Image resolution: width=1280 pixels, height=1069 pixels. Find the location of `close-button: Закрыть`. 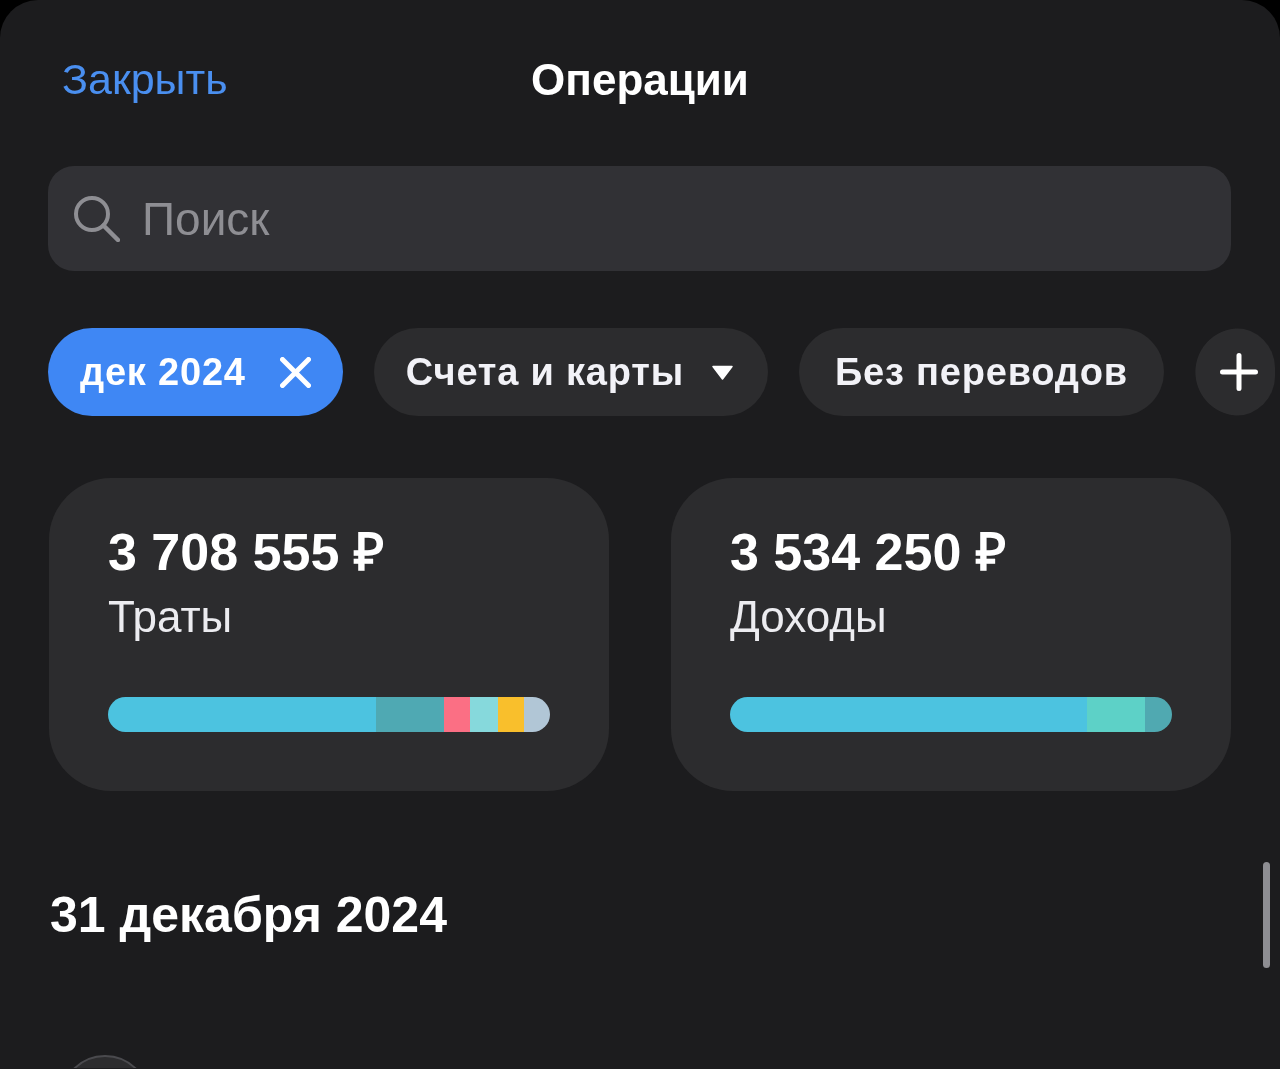

close-button: Закрыть is located at coordinates (145, 80).